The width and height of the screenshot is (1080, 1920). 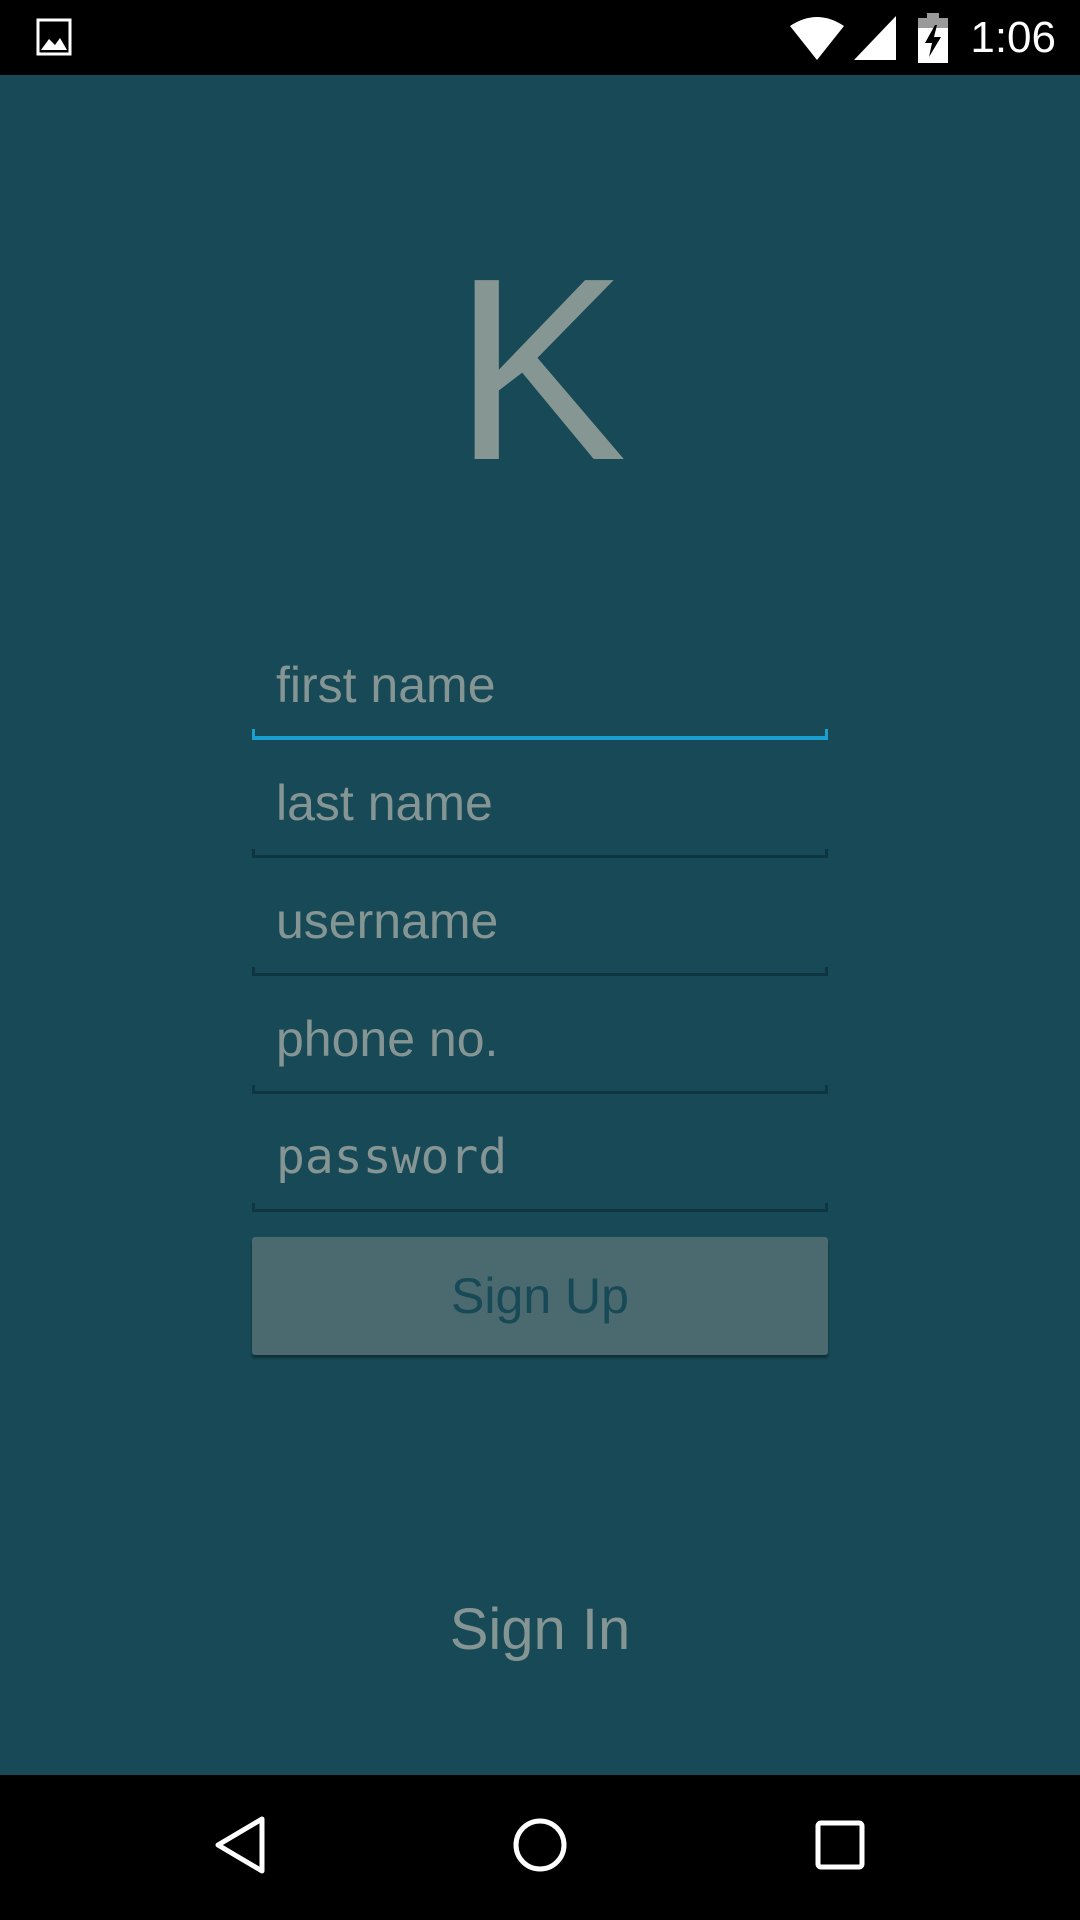 I want to click on home-icon, so click(x=540, y=1847).